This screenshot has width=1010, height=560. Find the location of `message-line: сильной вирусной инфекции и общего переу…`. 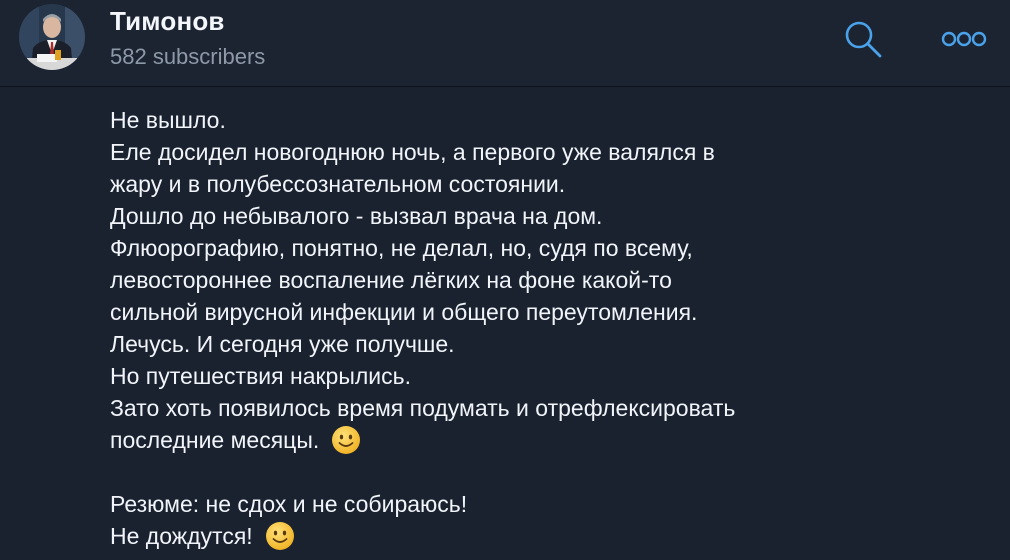

message-line: сильной вирусной инфекции и общего переу… is located at coordinates (404, 312).